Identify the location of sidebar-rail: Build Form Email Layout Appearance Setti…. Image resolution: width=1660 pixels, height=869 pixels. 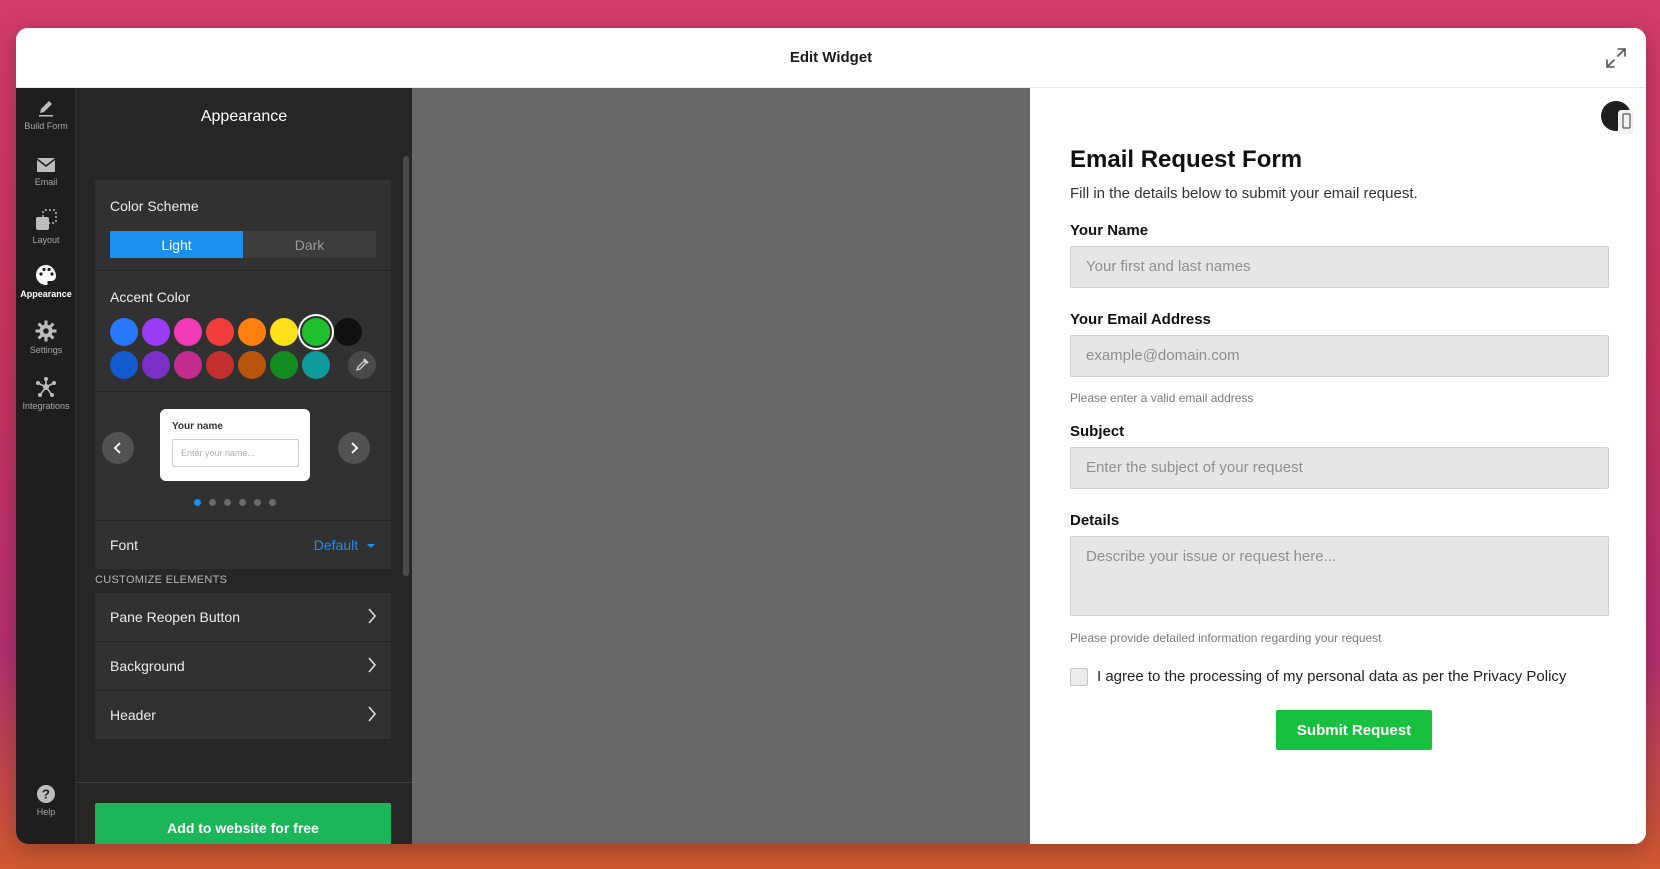
(46, 466).